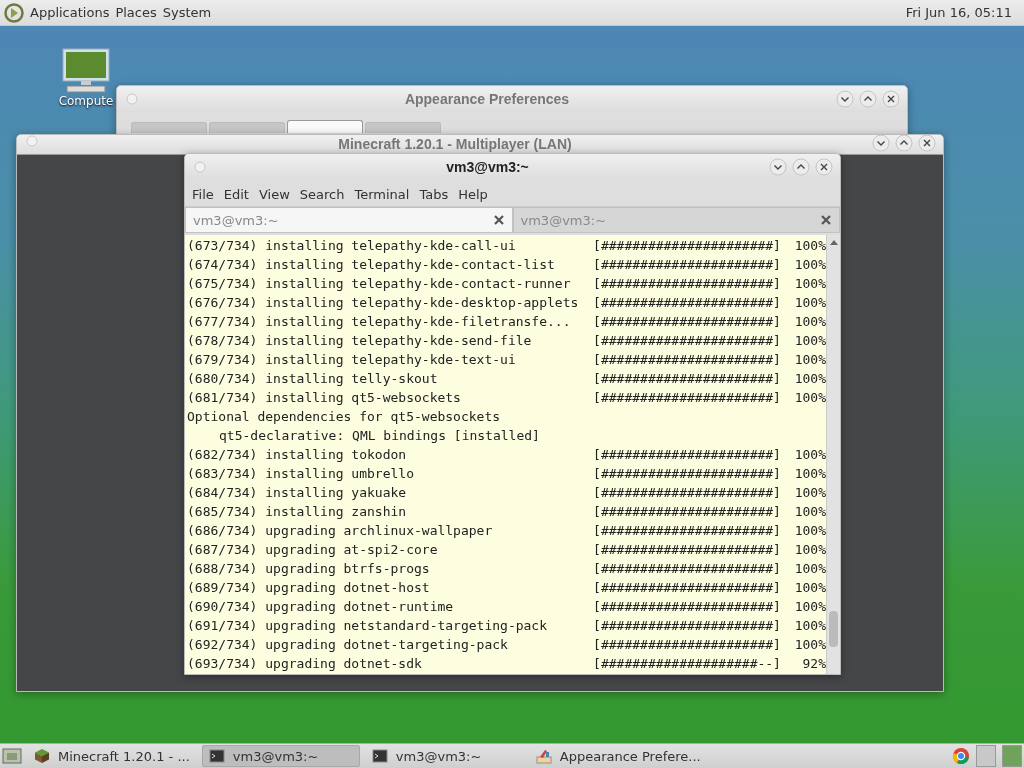 The image size is (1024, 768). I want to click on terminal-line: (693/734) upgrading dotnet-sdk, so click(305, 664).